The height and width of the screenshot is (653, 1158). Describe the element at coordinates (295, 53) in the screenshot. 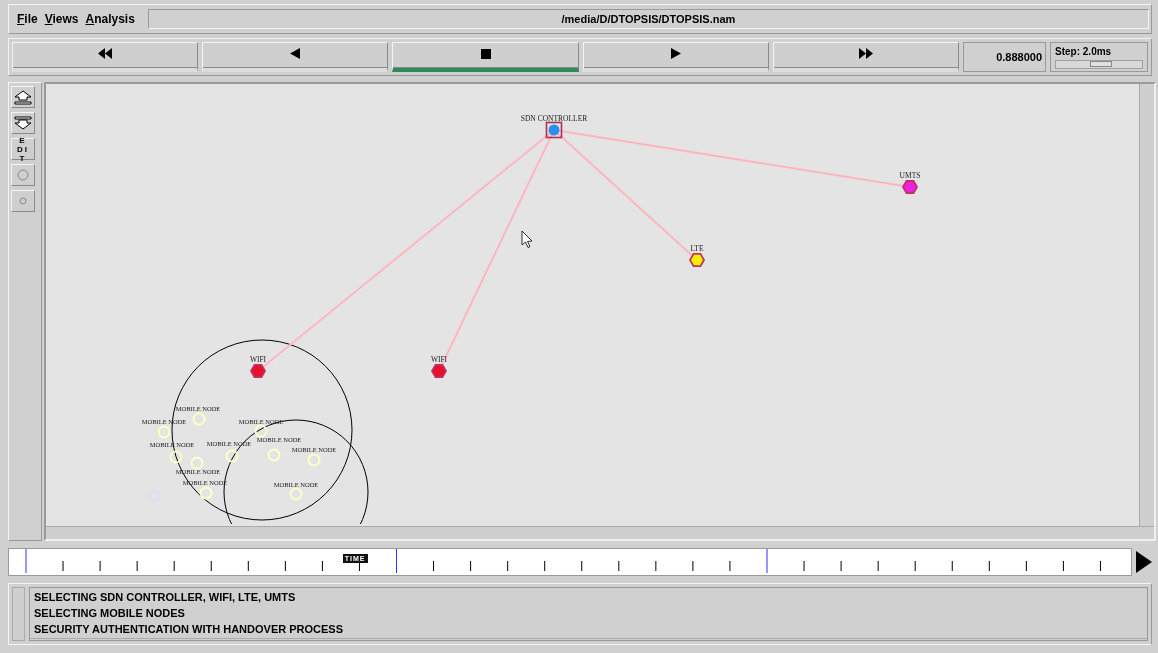

I see `back-icon` at that location.